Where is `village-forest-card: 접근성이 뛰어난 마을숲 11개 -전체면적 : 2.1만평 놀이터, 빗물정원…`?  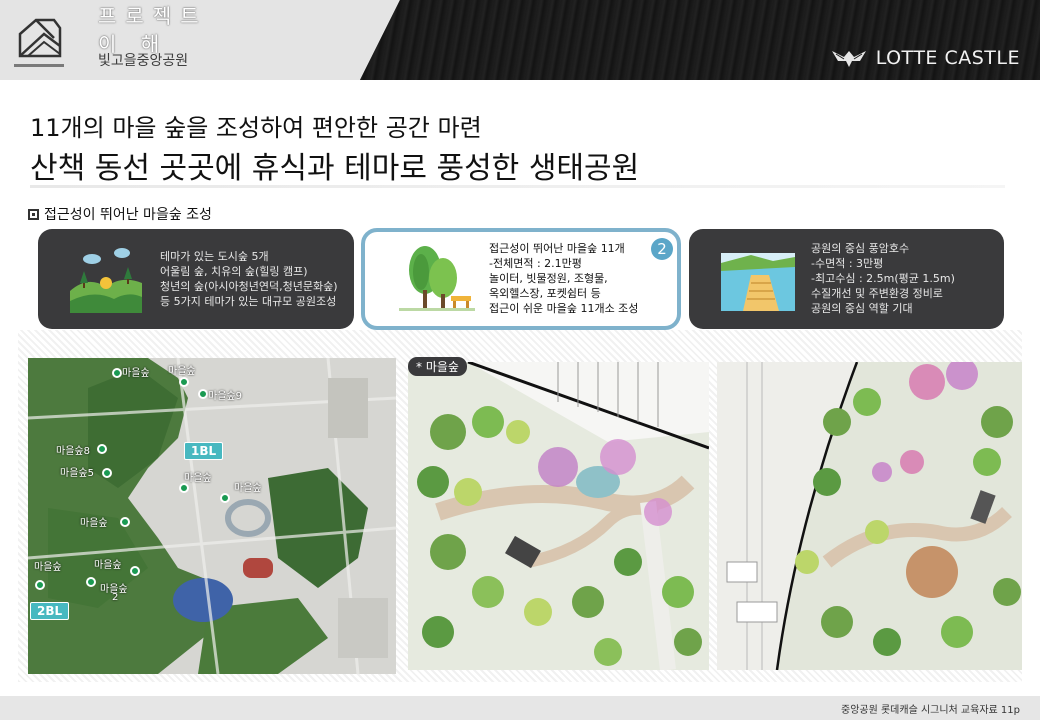 village-forest-card: 접근성이 뛰어난 마을숲 11개 -전체면적 : 2.1만평 놀이터, 빗물정원… is located at coordinates (521, 279).